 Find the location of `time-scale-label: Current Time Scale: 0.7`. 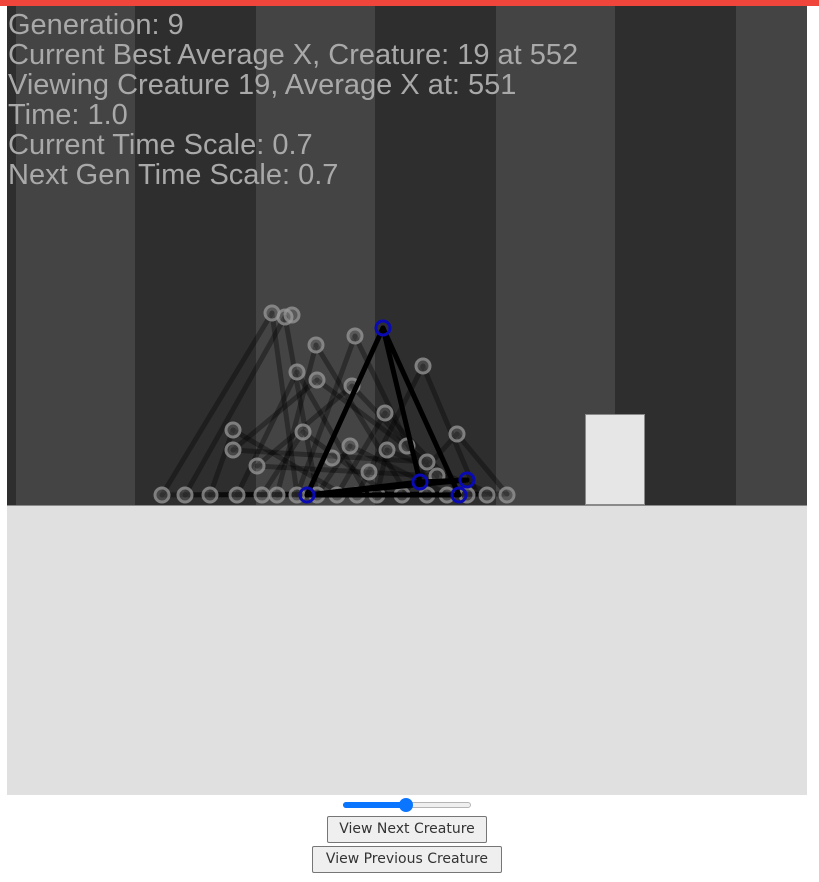

time-scale-label: Current Time Scale: 0.7 is located at coordinates (160, 145).